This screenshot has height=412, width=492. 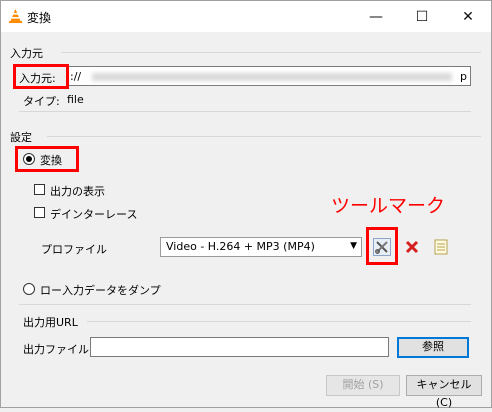 I want to click on start-button-label: 開始 (S), so click(x=363, y=384).